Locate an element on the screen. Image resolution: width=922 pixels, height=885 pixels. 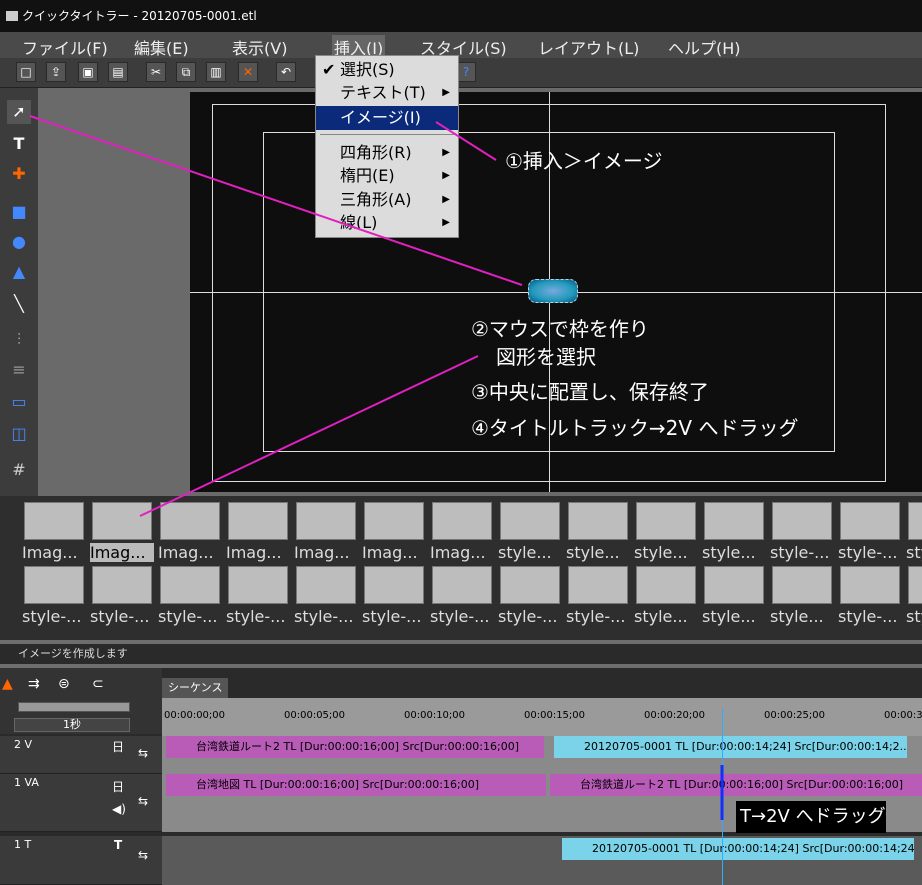
arrow-step1 is located at coordinates (466, 141).